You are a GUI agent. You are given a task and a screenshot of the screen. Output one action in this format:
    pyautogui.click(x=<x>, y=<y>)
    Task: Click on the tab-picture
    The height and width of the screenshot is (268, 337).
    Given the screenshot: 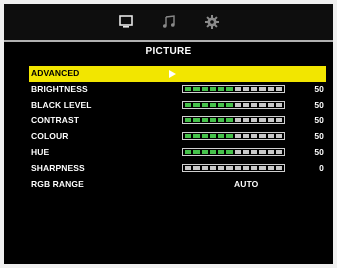 What is the action you would take?
    pyautogui.click(x=126, y=22)
    